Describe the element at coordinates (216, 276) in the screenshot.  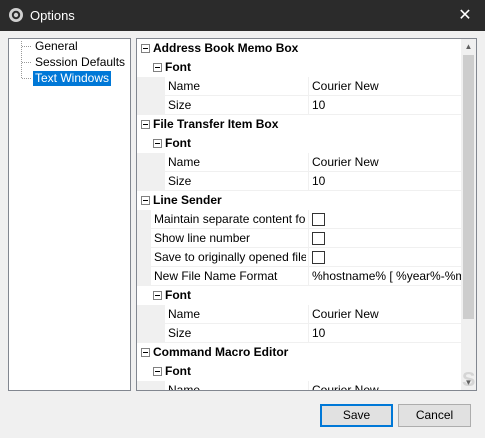
I see `property-name: New File Name Format` at that location.